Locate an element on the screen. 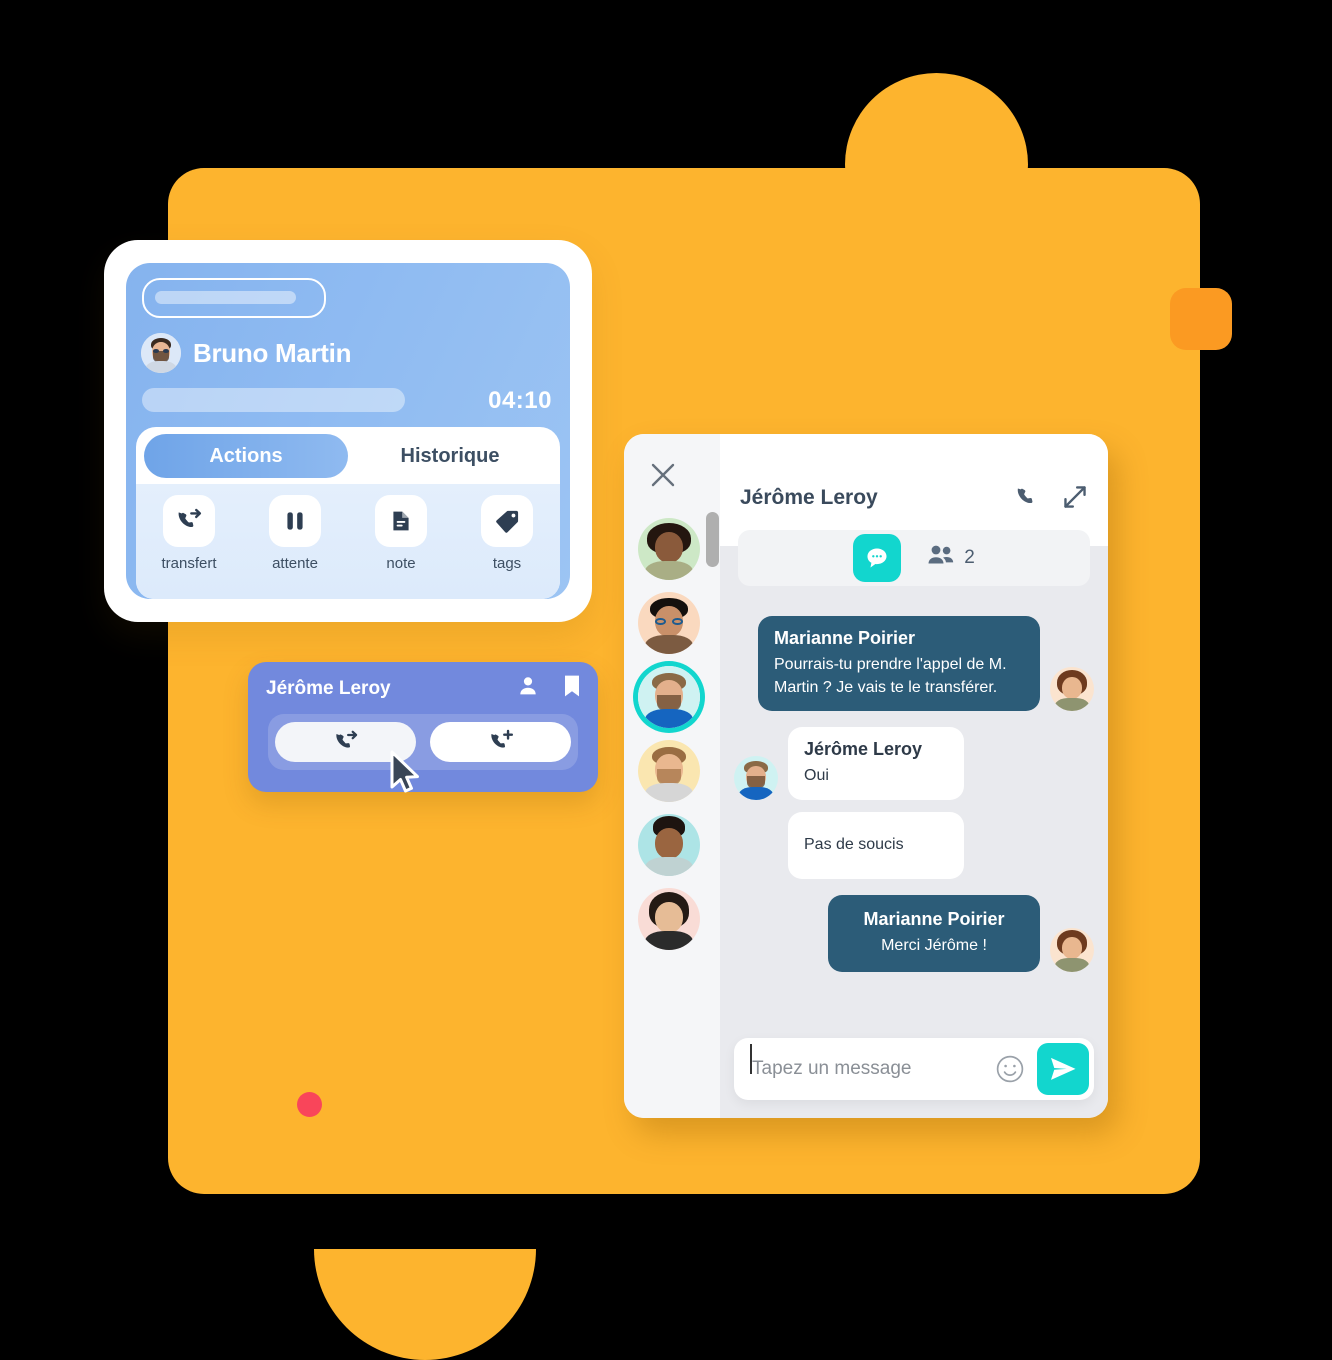 The image size is (1332, 1360). incoming-call-mini-card: Jérôme Leroy is located at coordinates (423, 727).